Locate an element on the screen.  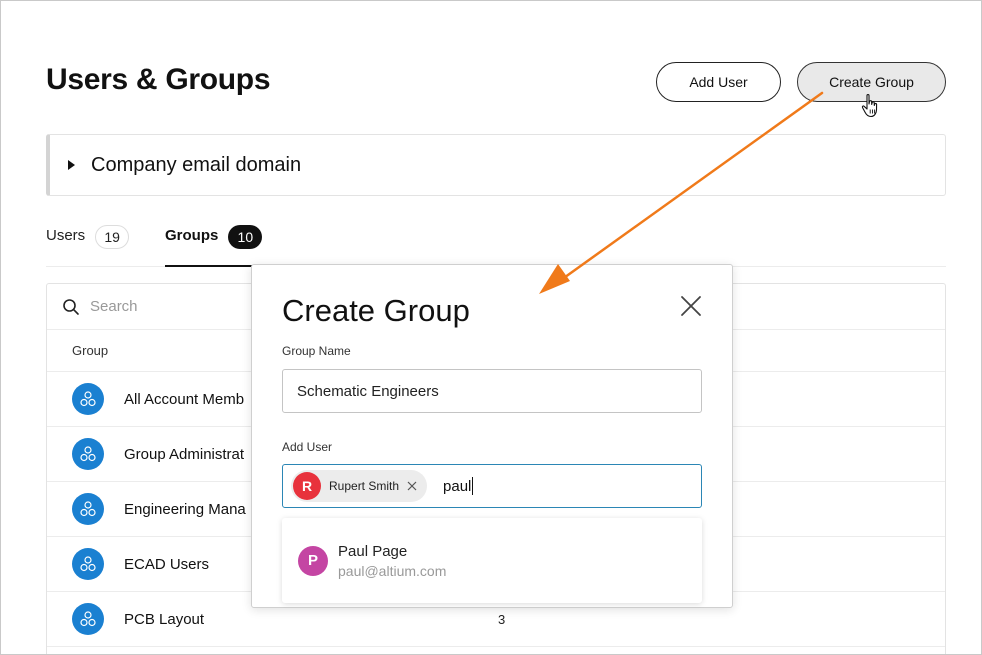
chip-user-name: Rupert Smith is located at coordinates (364, 486).